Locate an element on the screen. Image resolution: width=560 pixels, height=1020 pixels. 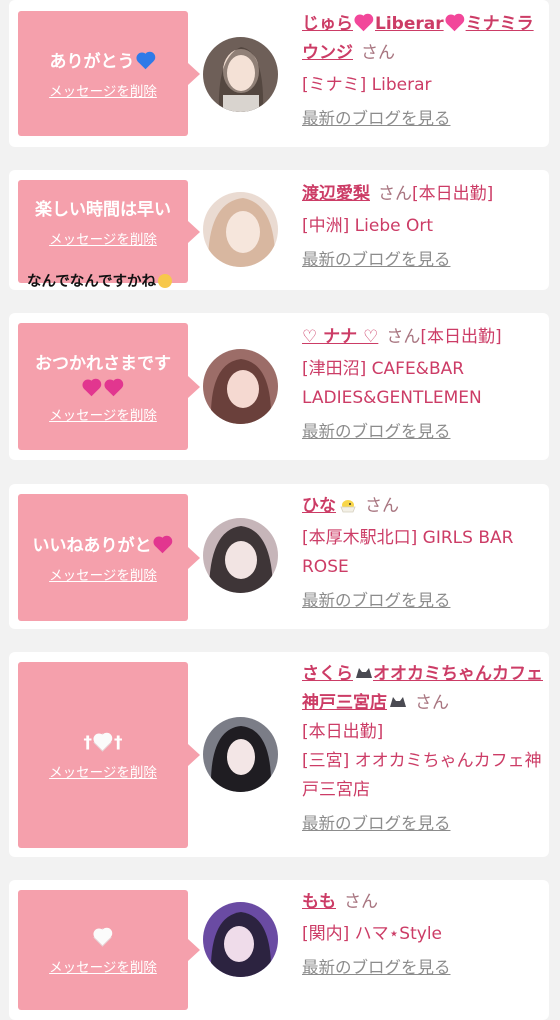
user-name-link: じゅら Liberar ミナミラウンジ is located at coordinates (418, 38).